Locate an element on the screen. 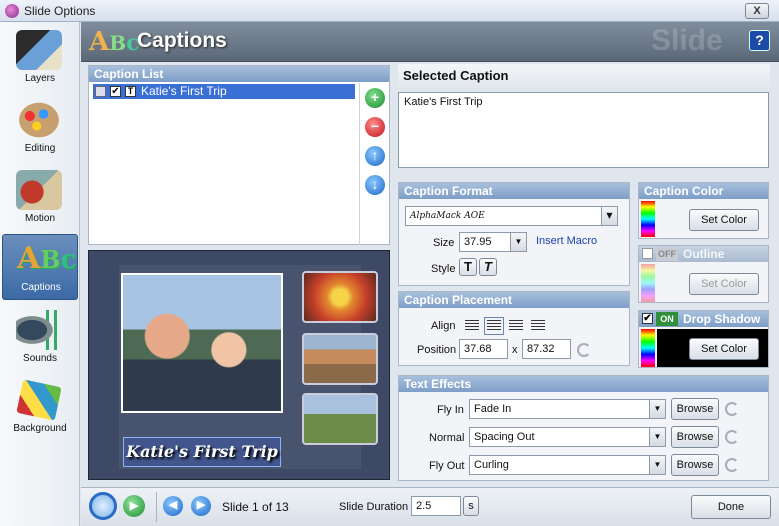 Image resolution: width=779 pixels, height=526 pixels. fly-out-browse-button: Browse is located at coordinates (695, 465).